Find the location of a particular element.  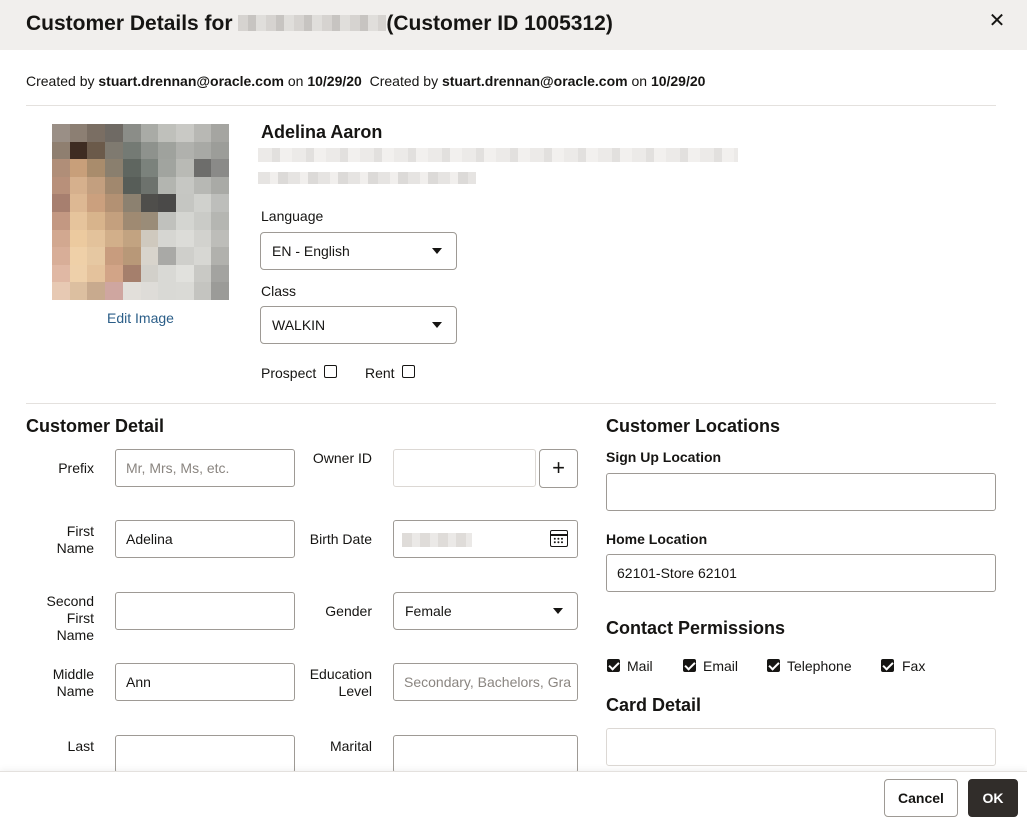

card-detail-panel is located at coordinates (801, 747).